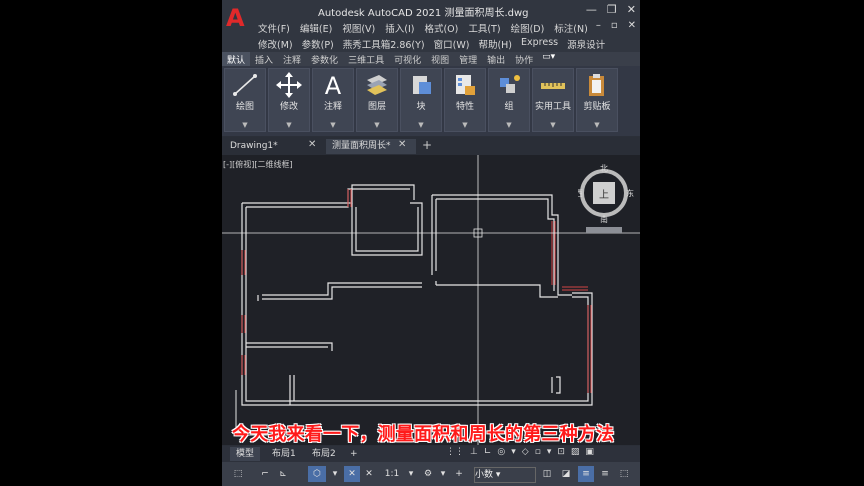 The height and width of the screenshot is (486, 864). What do you see at coordinates (538, 452) in the screenshot?
I see `object-snap-icon: ▫` at bounding box center [538, 452].